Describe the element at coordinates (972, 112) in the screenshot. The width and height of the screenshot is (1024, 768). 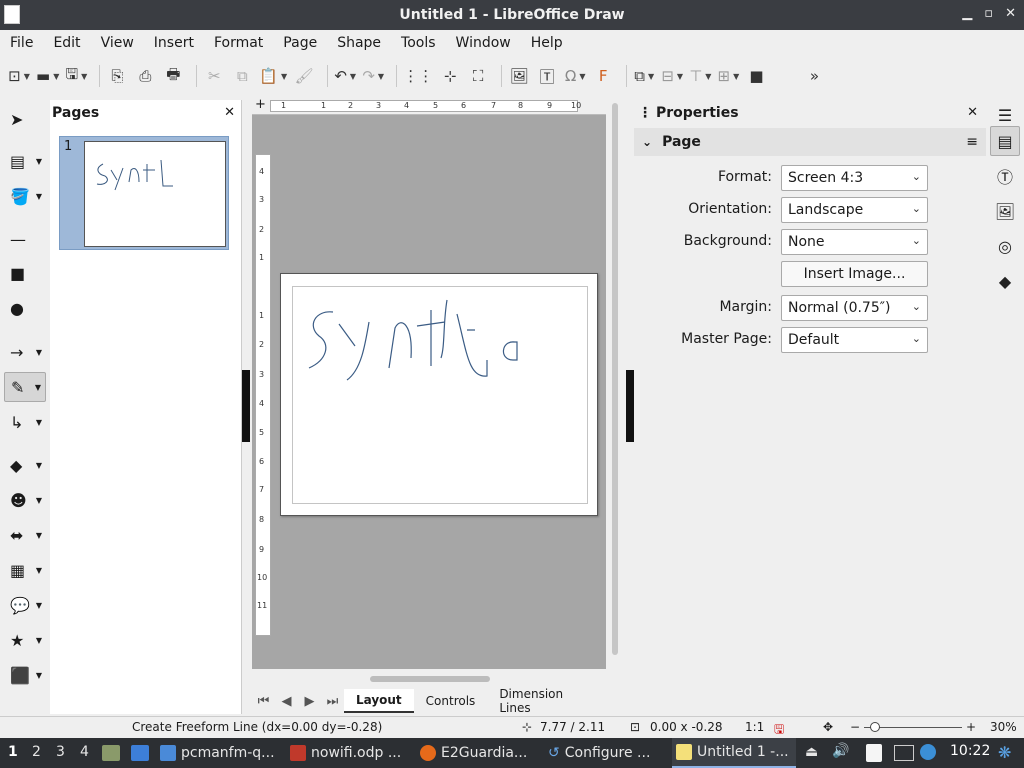
I see `close-sidebar-icon: ✕` at that location.